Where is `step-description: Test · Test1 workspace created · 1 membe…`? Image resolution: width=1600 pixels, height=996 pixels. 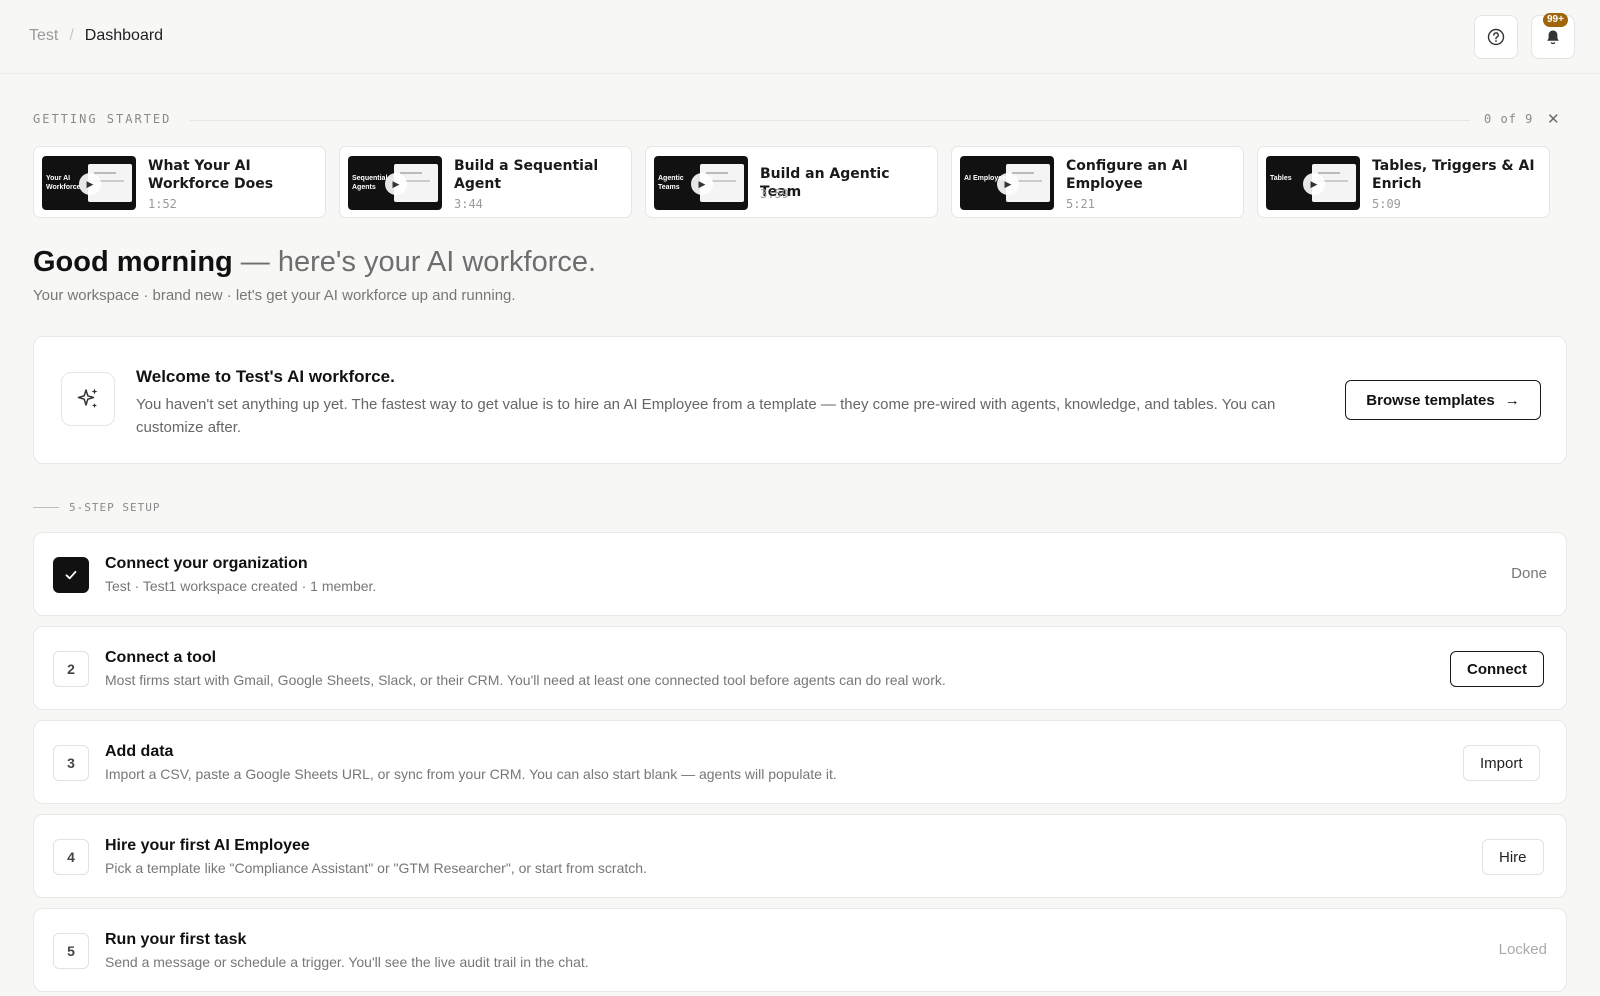 step-description: Test · Test1 workspace created · 1 membe… is located at coordinates (241, 586).